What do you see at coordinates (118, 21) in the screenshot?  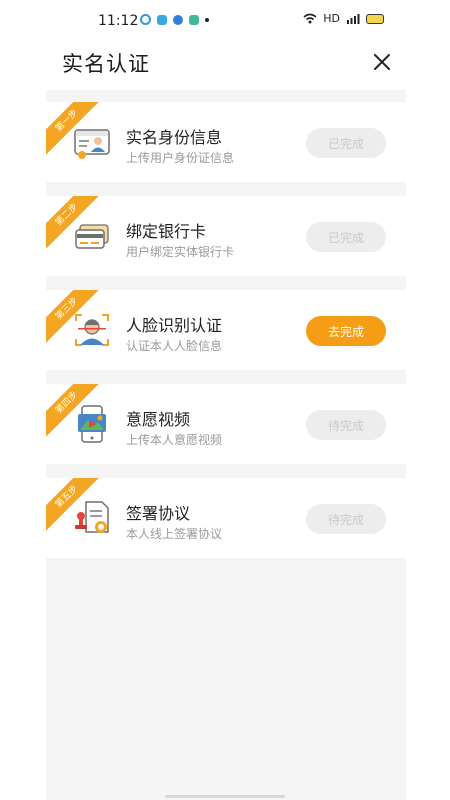 I see `status-time: 11:12` at bounding box center [118, 21].